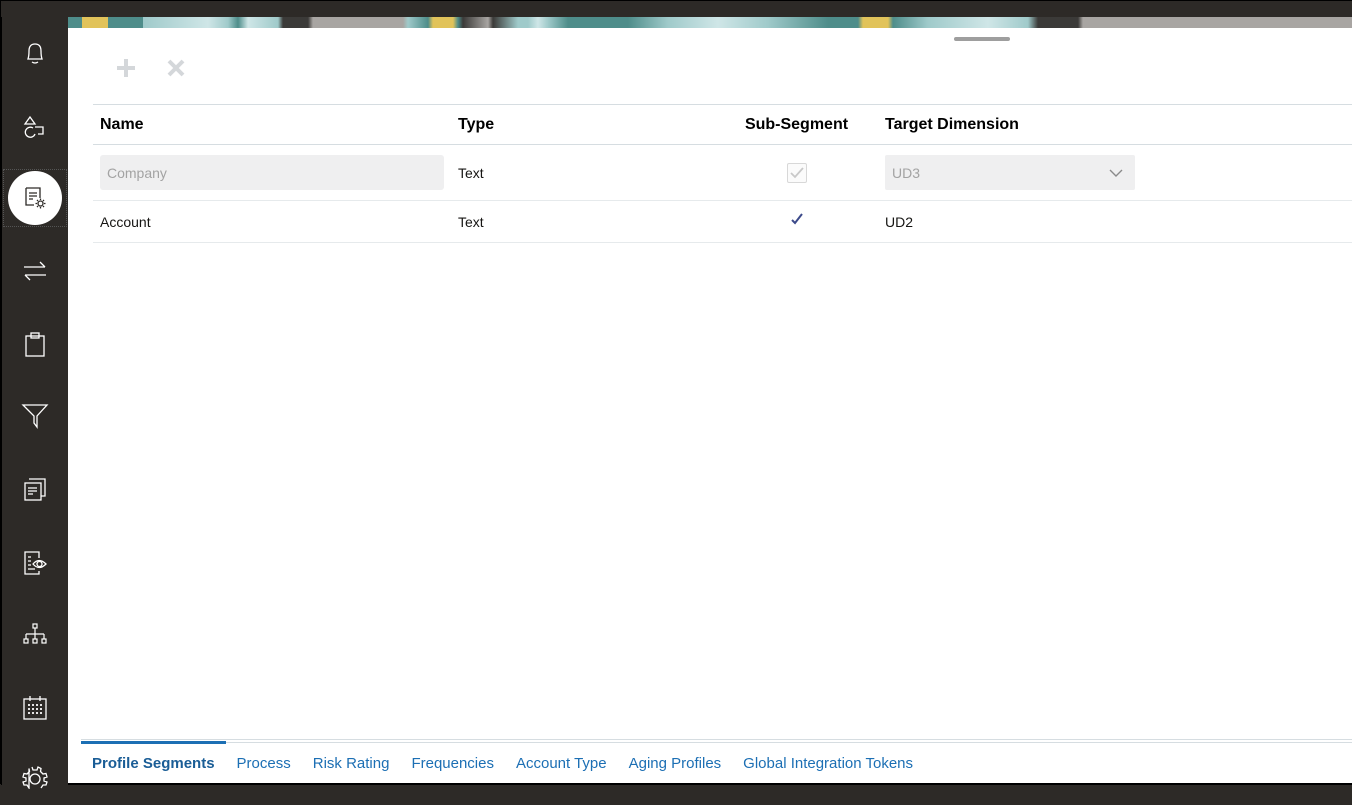 Image resolution: width=1352 pixels, height=805 pixels. What do you see at coordinates (710, 784) in the screenshot?
I see `window-bottom-border` at bounding box center [710, 784].